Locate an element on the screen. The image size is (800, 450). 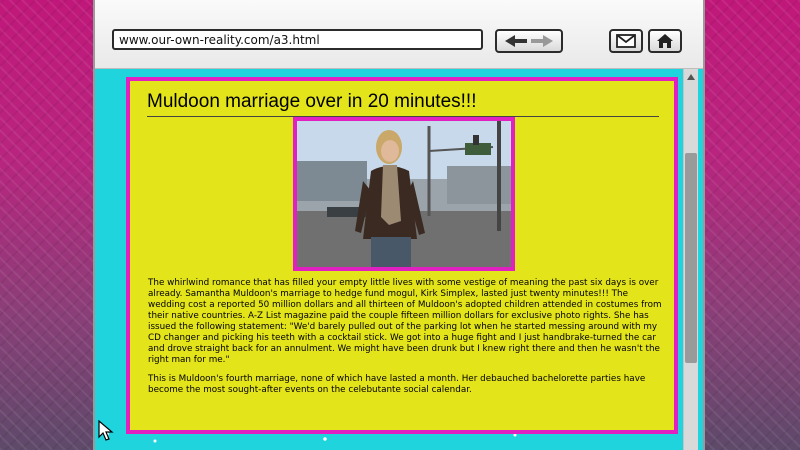
vertical-scrollbar is located at coordinates (690, 259).